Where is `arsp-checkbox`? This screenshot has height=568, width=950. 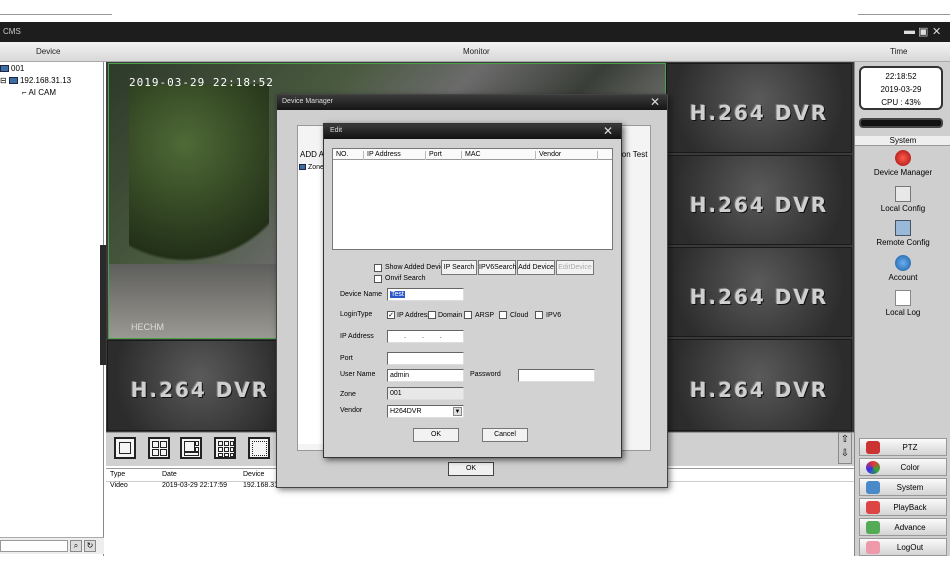 arsp-checkbox is located at coordinates (468, 315).